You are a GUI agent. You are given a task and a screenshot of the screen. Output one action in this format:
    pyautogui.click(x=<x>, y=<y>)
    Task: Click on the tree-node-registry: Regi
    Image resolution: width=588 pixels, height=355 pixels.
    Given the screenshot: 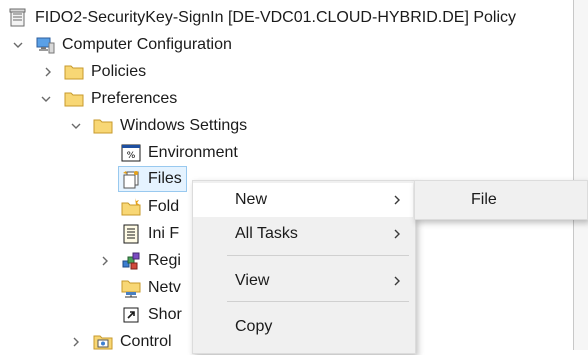 What is the action you would take?
    pyautogui.click(x=152, y=261)
    